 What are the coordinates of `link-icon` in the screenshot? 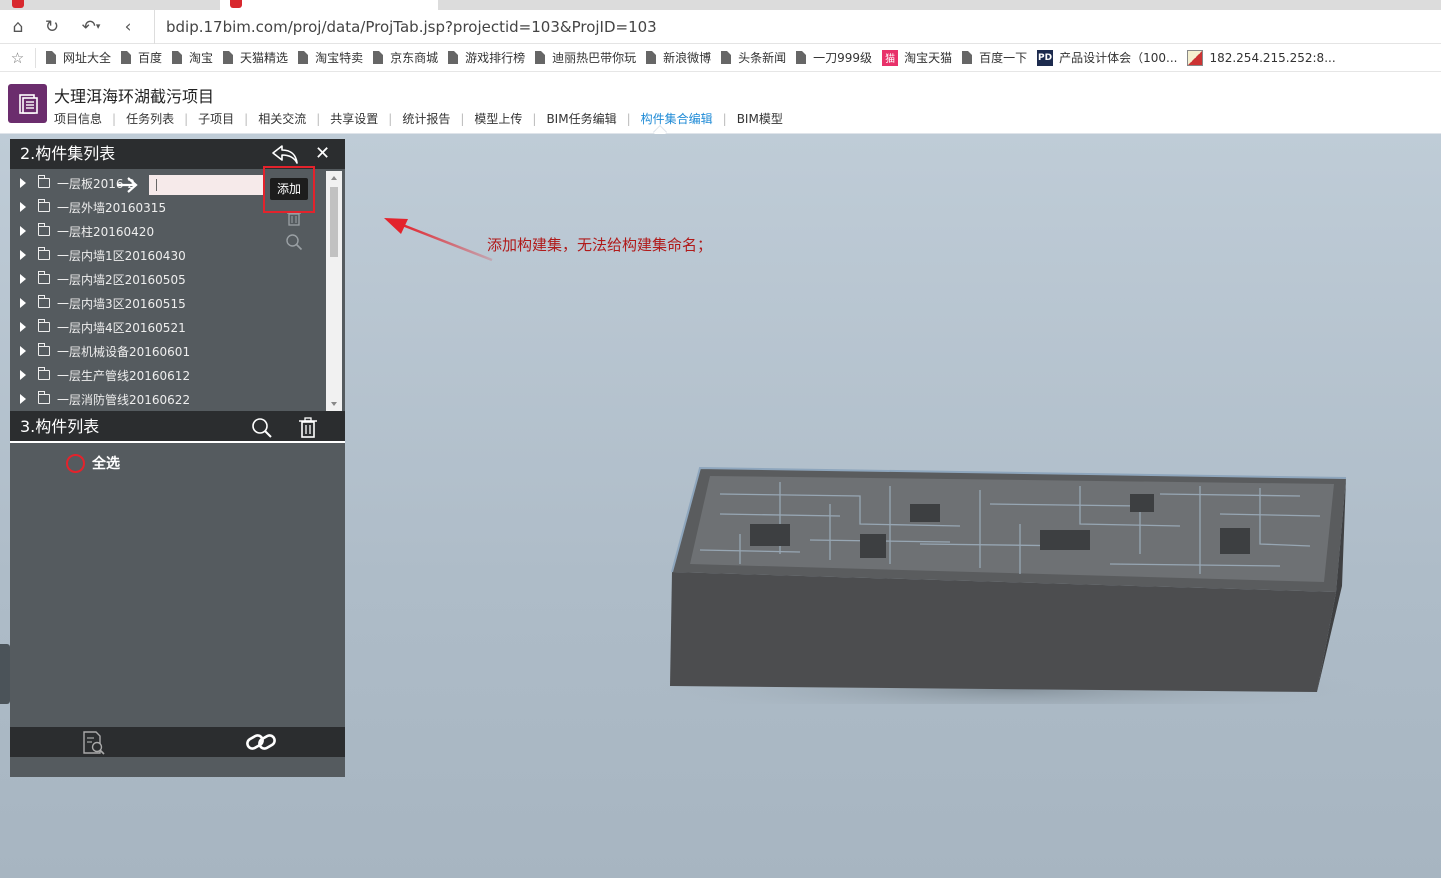 It's located at (261, 743).